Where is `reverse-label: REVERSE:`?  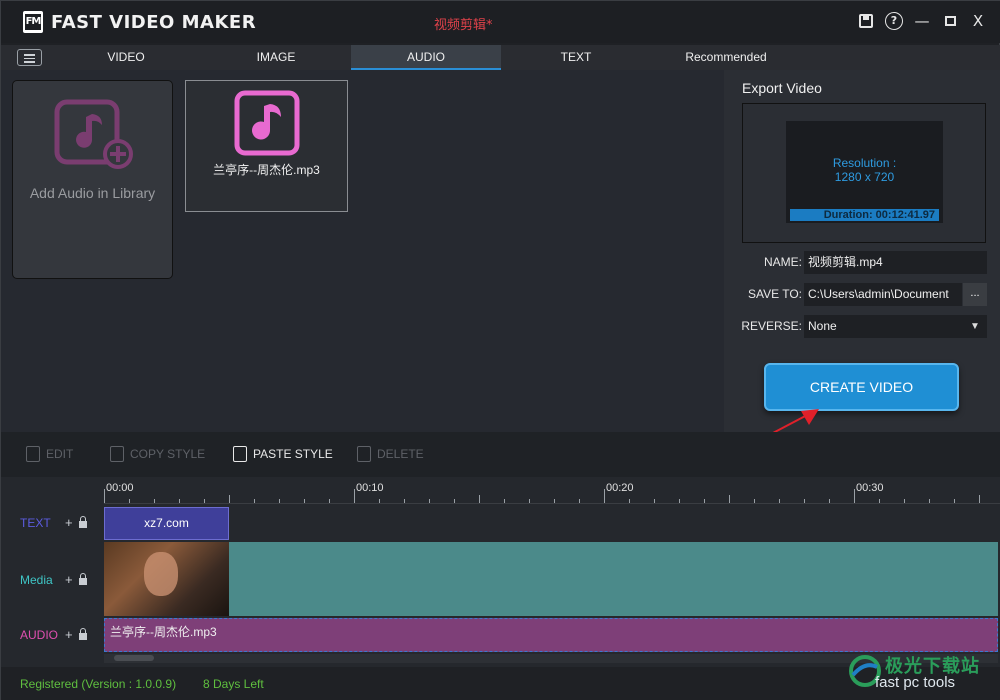 reverse-label: REVERSE: is located at coordinates (771, 326).